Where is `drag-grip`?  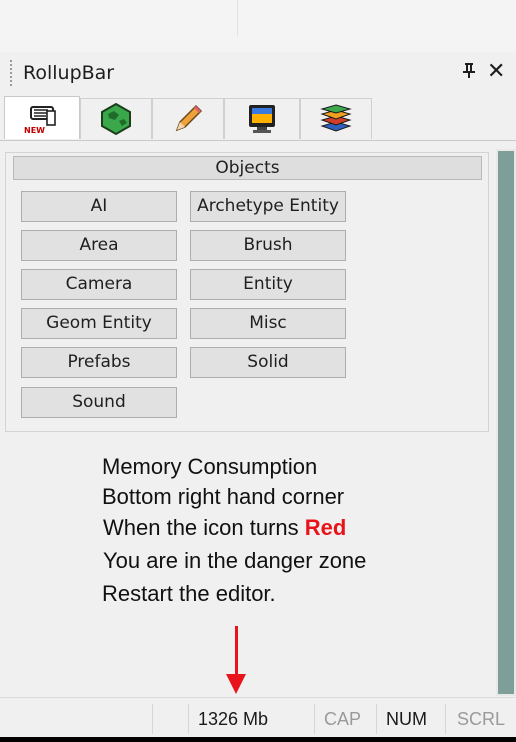
drag-grip is located at coordinates (11, 73).